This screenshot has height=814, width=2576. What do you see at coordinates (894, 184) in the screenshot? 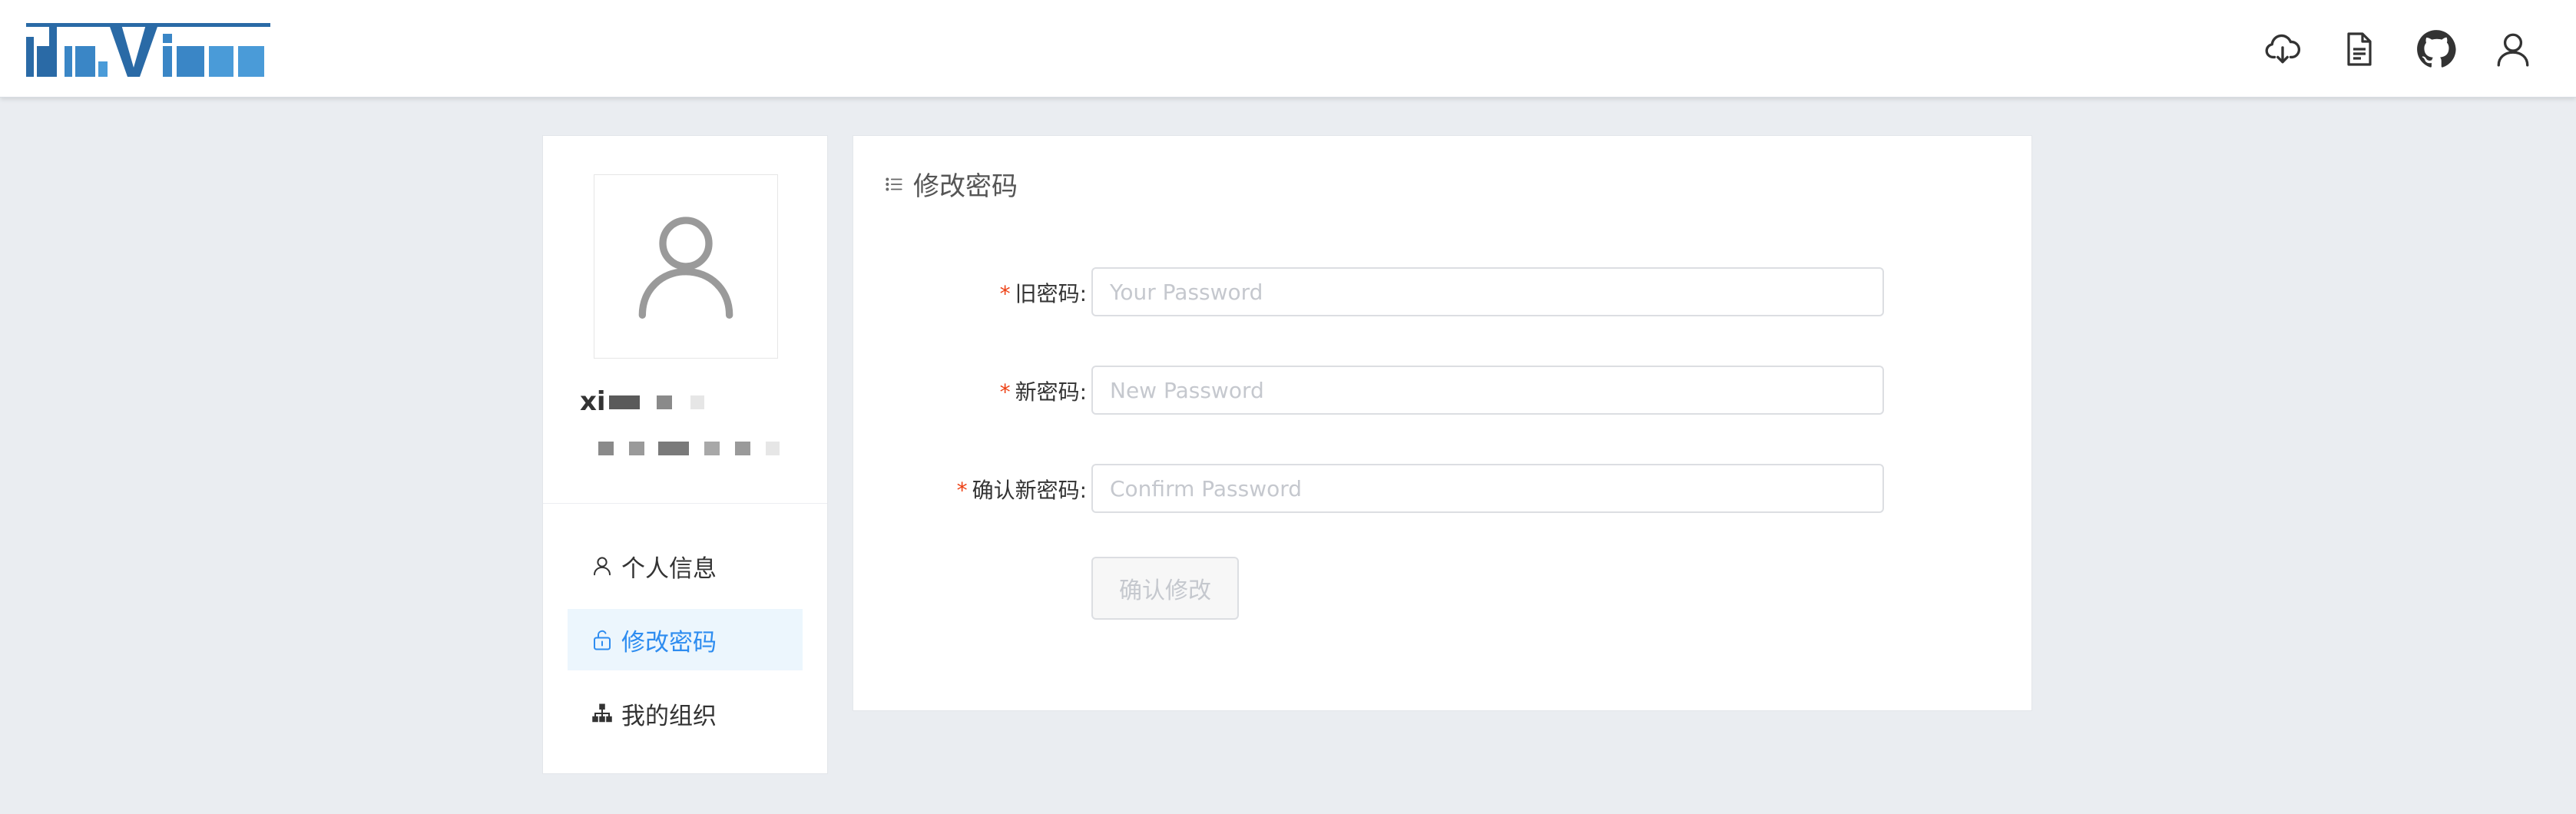
I see `list-icon` at bounding box center [894, 184].